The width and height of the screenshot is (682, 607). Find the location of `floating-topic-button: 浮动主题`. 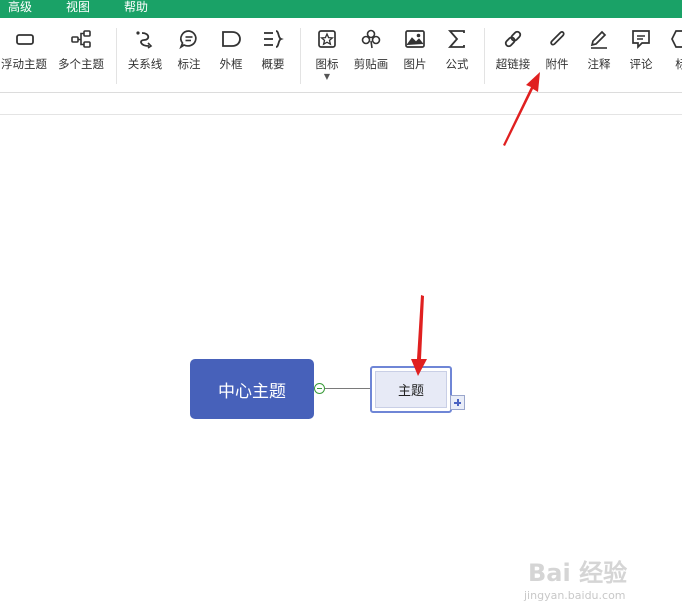

floating-topic-button: 浮动主题 is located at coordinates (26, 57).